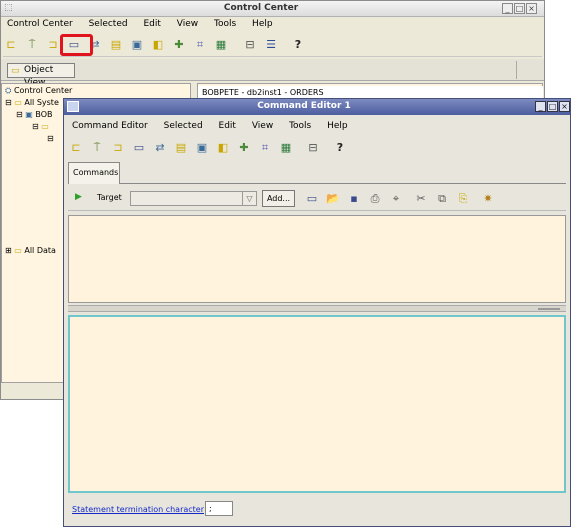 This screenshot has width=572, height=529. I want to click on task-center-icon: ⇄, so click(160, 148).